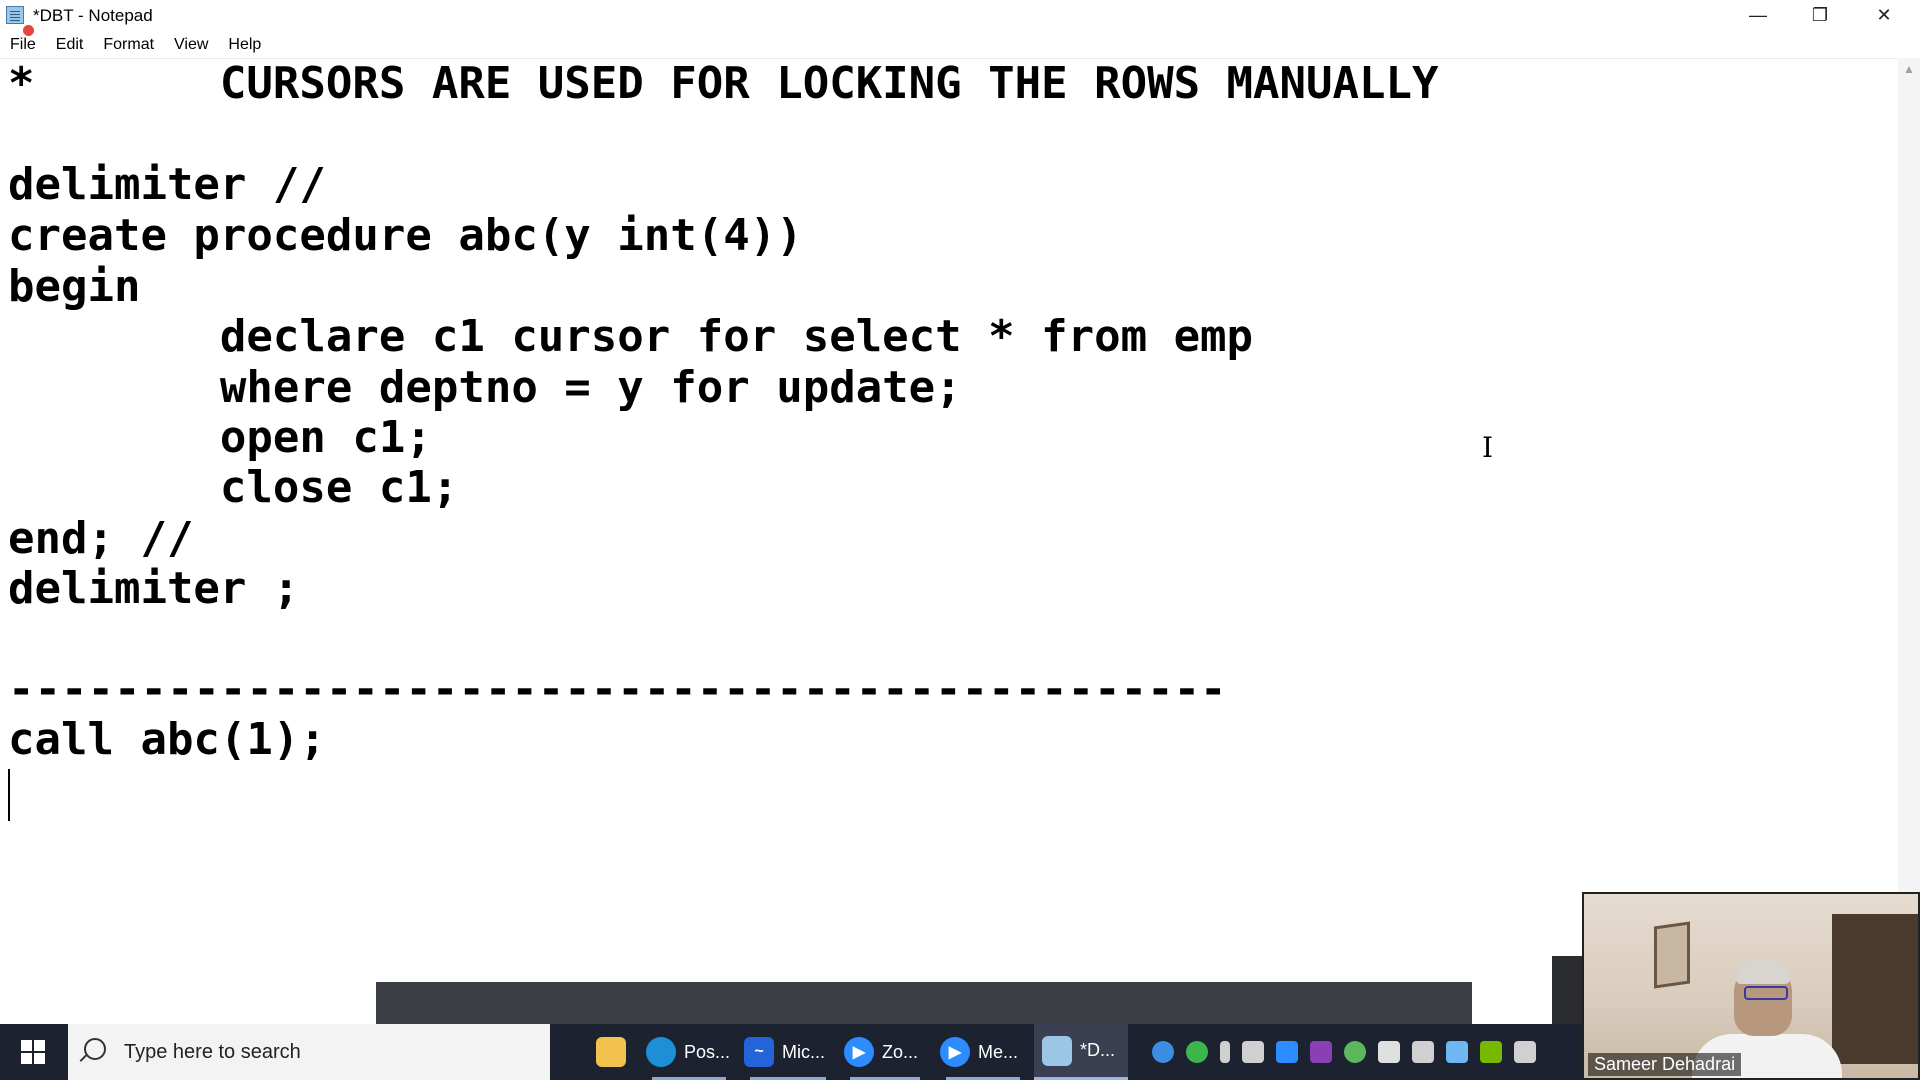 The image size is (1920, 1080). I want to click on editor-line: delimiter ;, so click(154, 588).